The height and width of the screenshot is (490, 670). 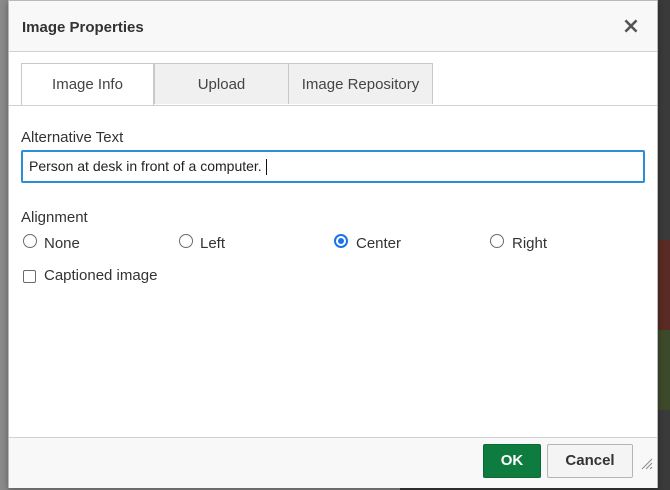 What do you see at coordinates (333, 105) in the screenshot?
I see `tab-divider` at bounding box center [333, 105].